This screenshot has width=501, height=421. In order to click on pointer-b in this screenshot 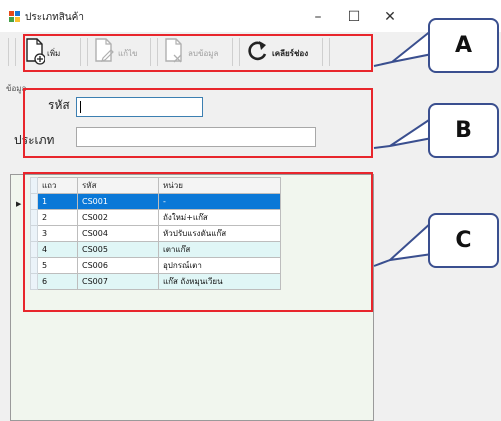, I will do `click(411, 131)`.